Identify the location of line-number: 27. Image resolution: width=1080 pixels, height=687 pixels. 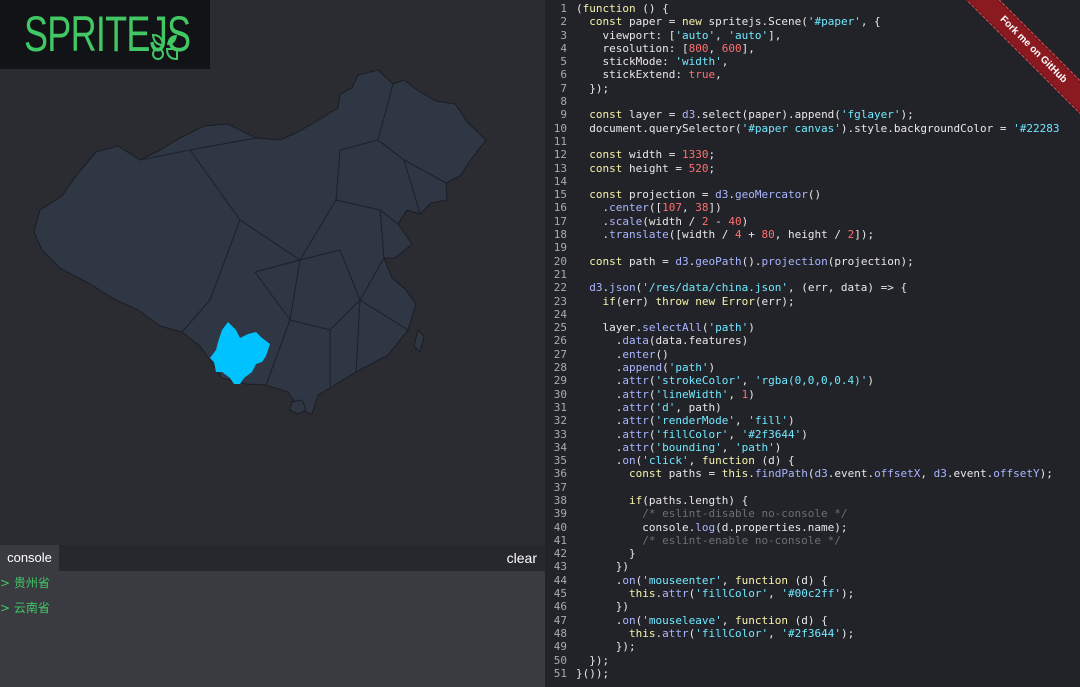
(560, 354).